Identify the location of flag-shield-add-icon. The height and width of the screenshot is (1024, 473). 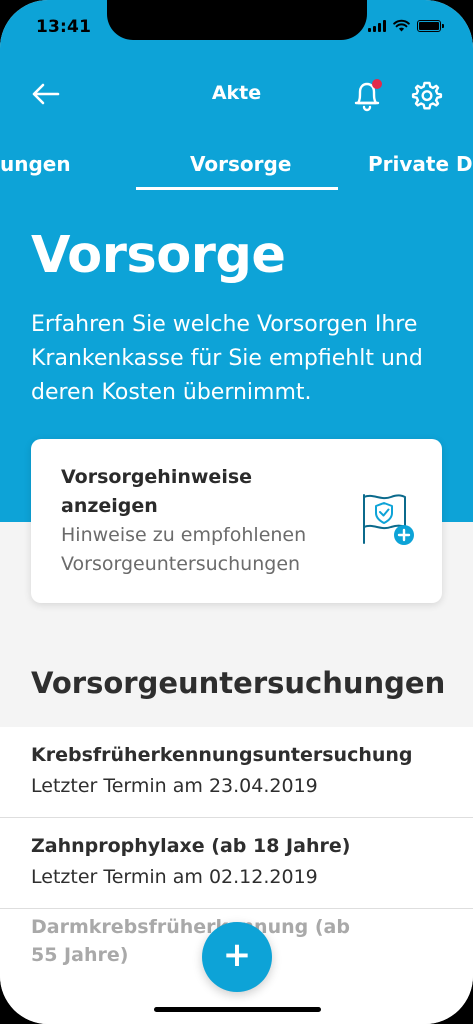
(388, 519).